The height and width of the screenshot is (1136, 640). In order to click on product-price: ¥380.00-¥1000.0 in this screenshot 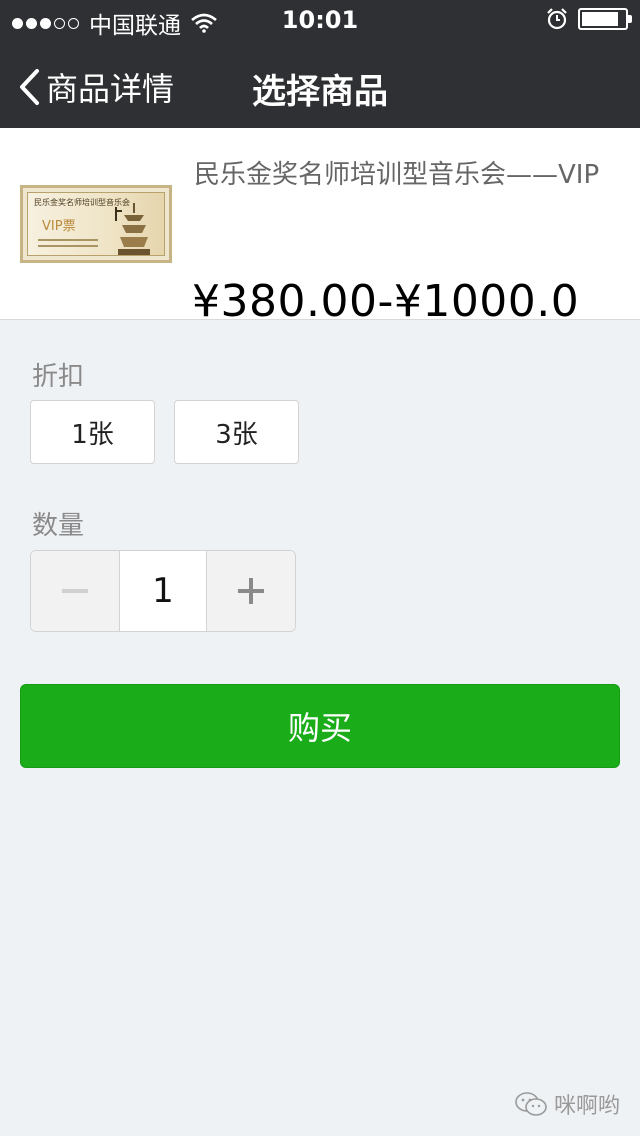, I will do `click(386, 298)`.